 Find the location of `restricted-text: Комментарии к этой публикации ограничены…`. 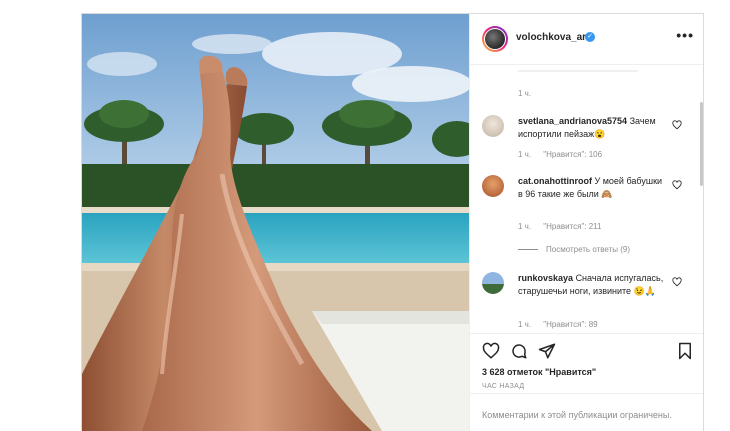

restricted-text: Комментарии к этой публикации ограничены… is located at coordinates (577, 415).